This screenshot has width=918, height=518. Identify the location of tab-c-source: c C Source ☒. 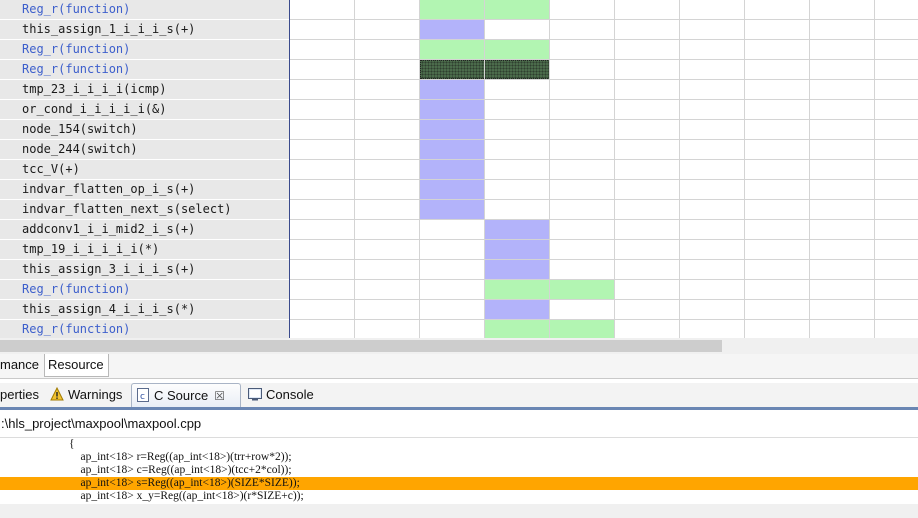
(186, 395).